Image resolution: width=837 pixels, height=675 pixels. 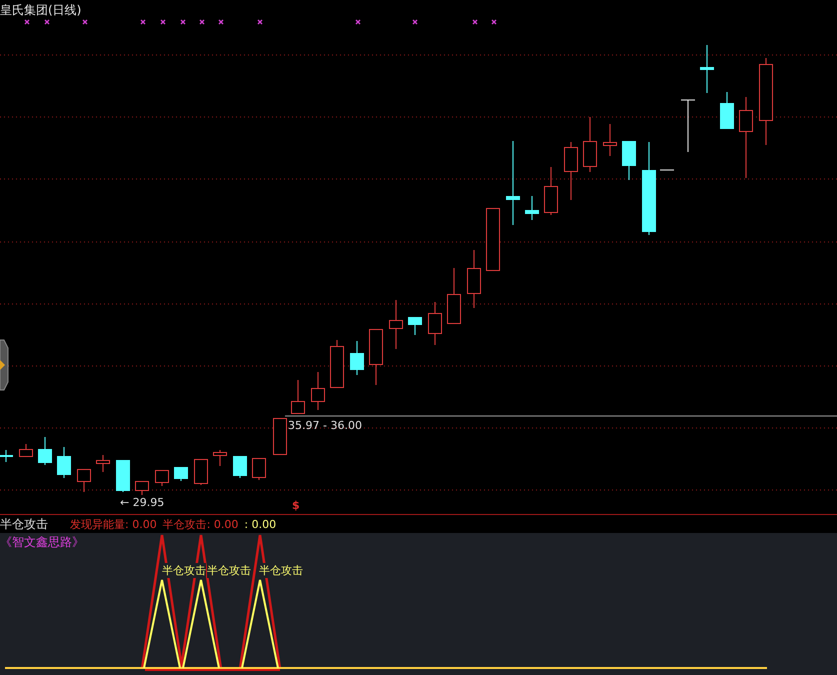 What do you see at coordinates (142, 502) in the screenshot?
I see `low-price-label: ← 29.95` at bounding box center [142, 502].